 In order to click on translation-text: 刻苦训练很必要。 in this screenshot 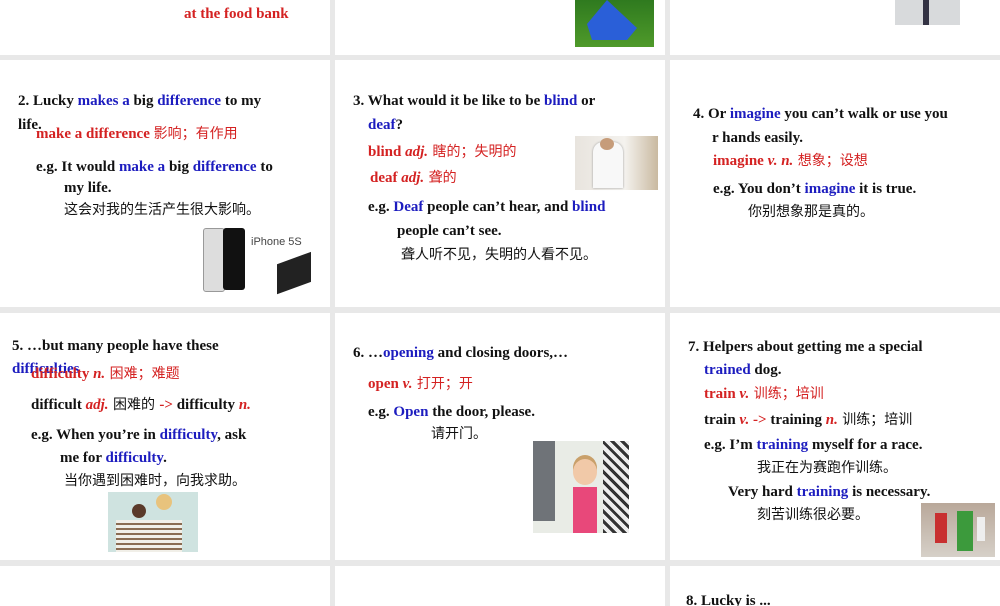, I will do `click(813, 515)`.